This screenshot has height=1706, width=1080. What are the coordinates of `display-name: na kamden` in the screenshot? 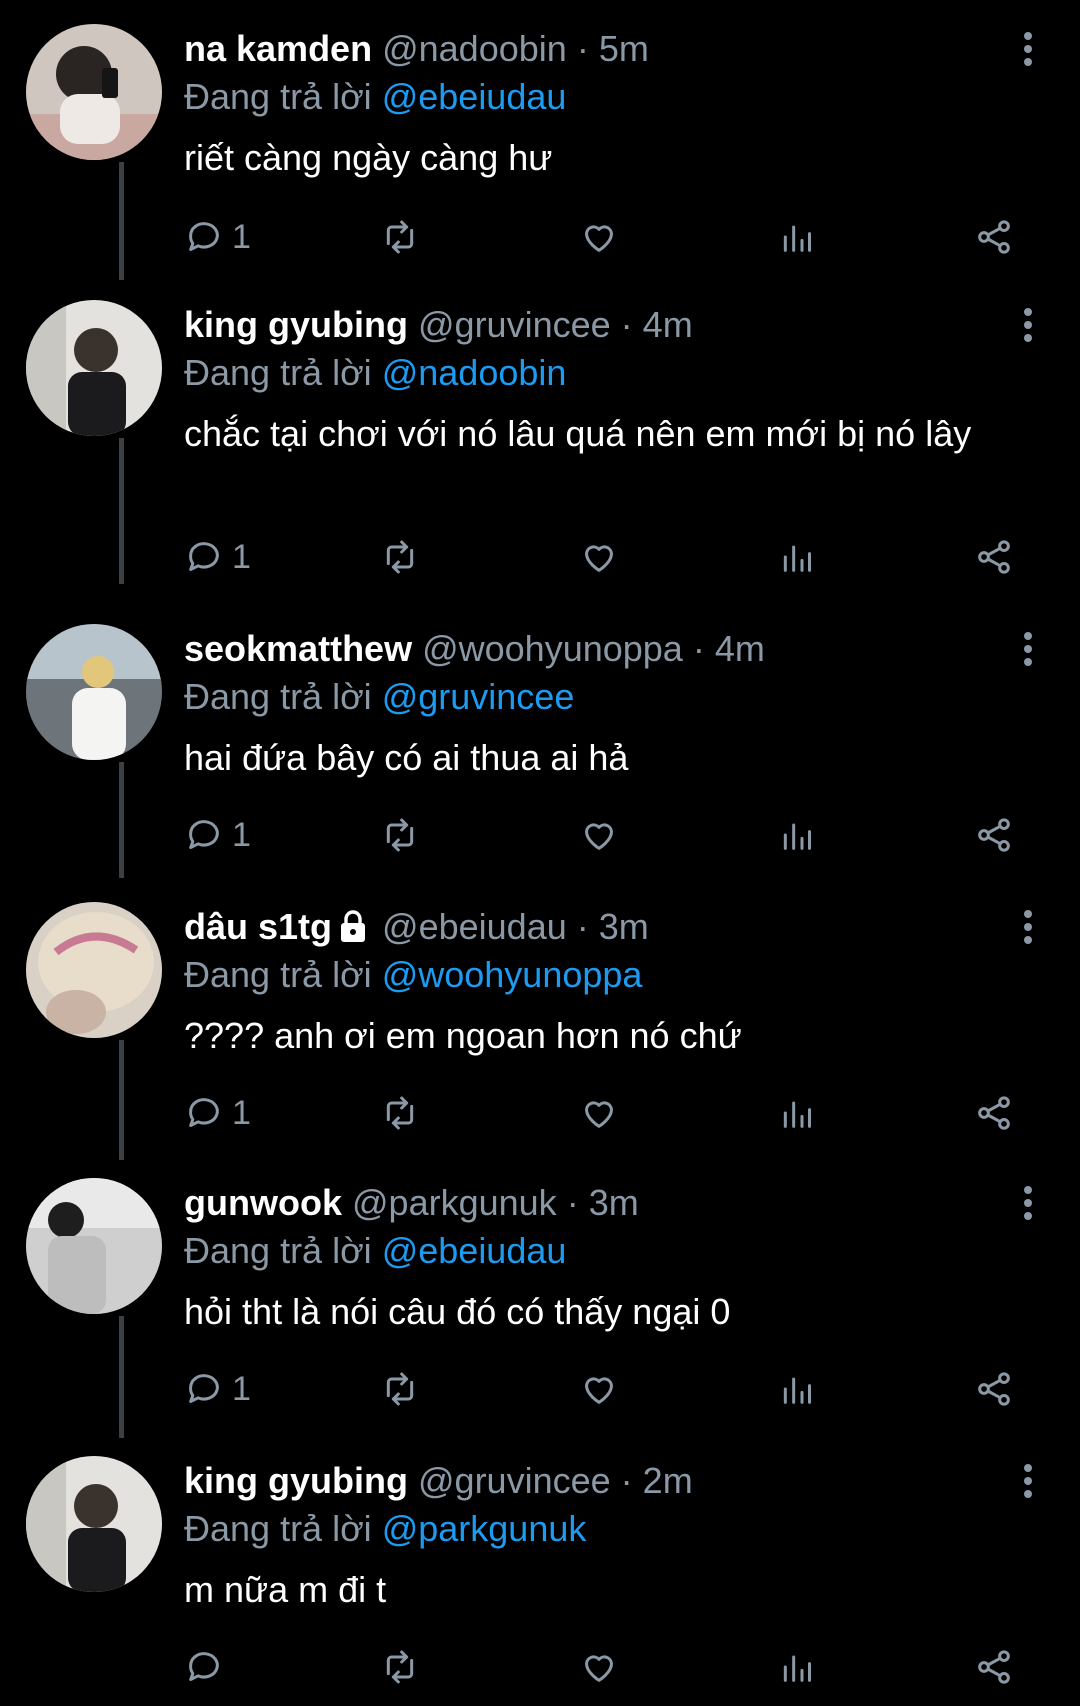 It's located at (278, 48).